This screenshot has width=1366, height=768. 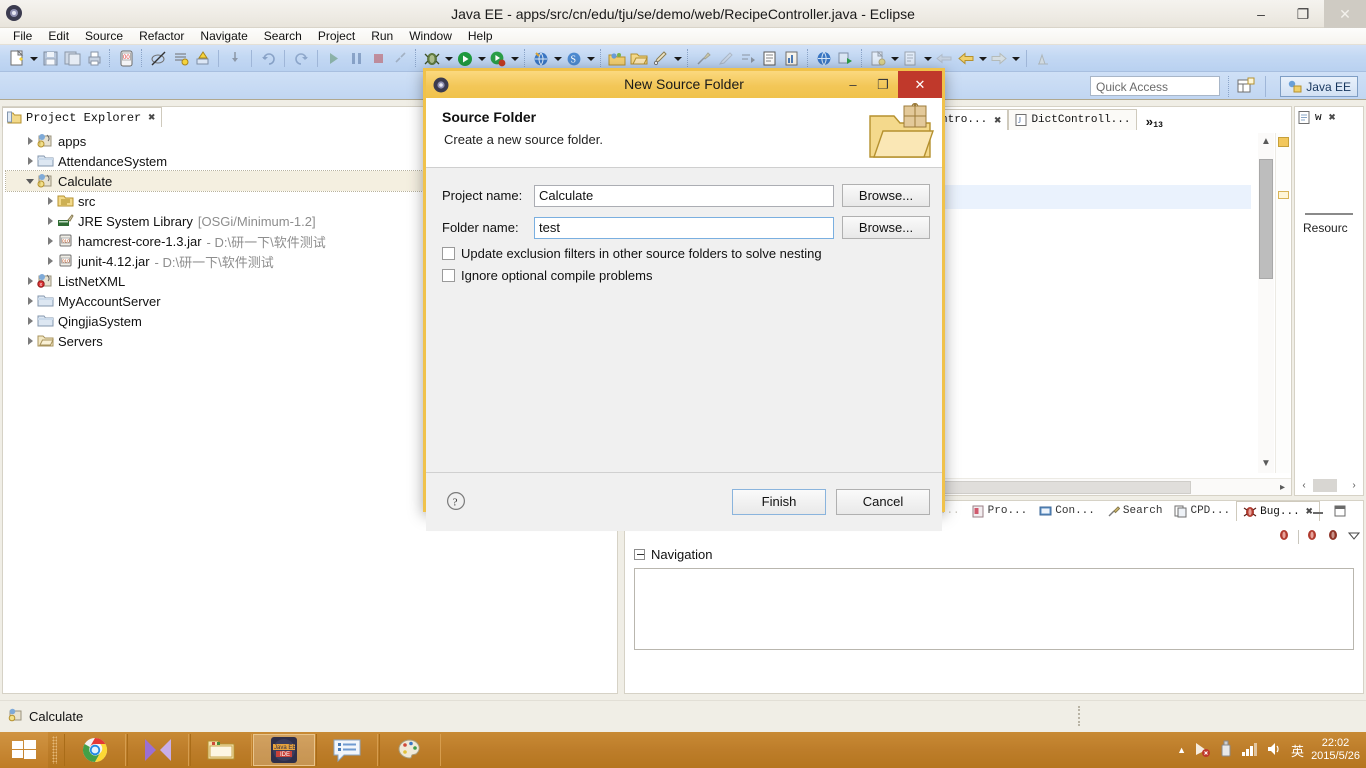 I want to click on navigation-section-header: Navigation, so click(x=673, y=554).